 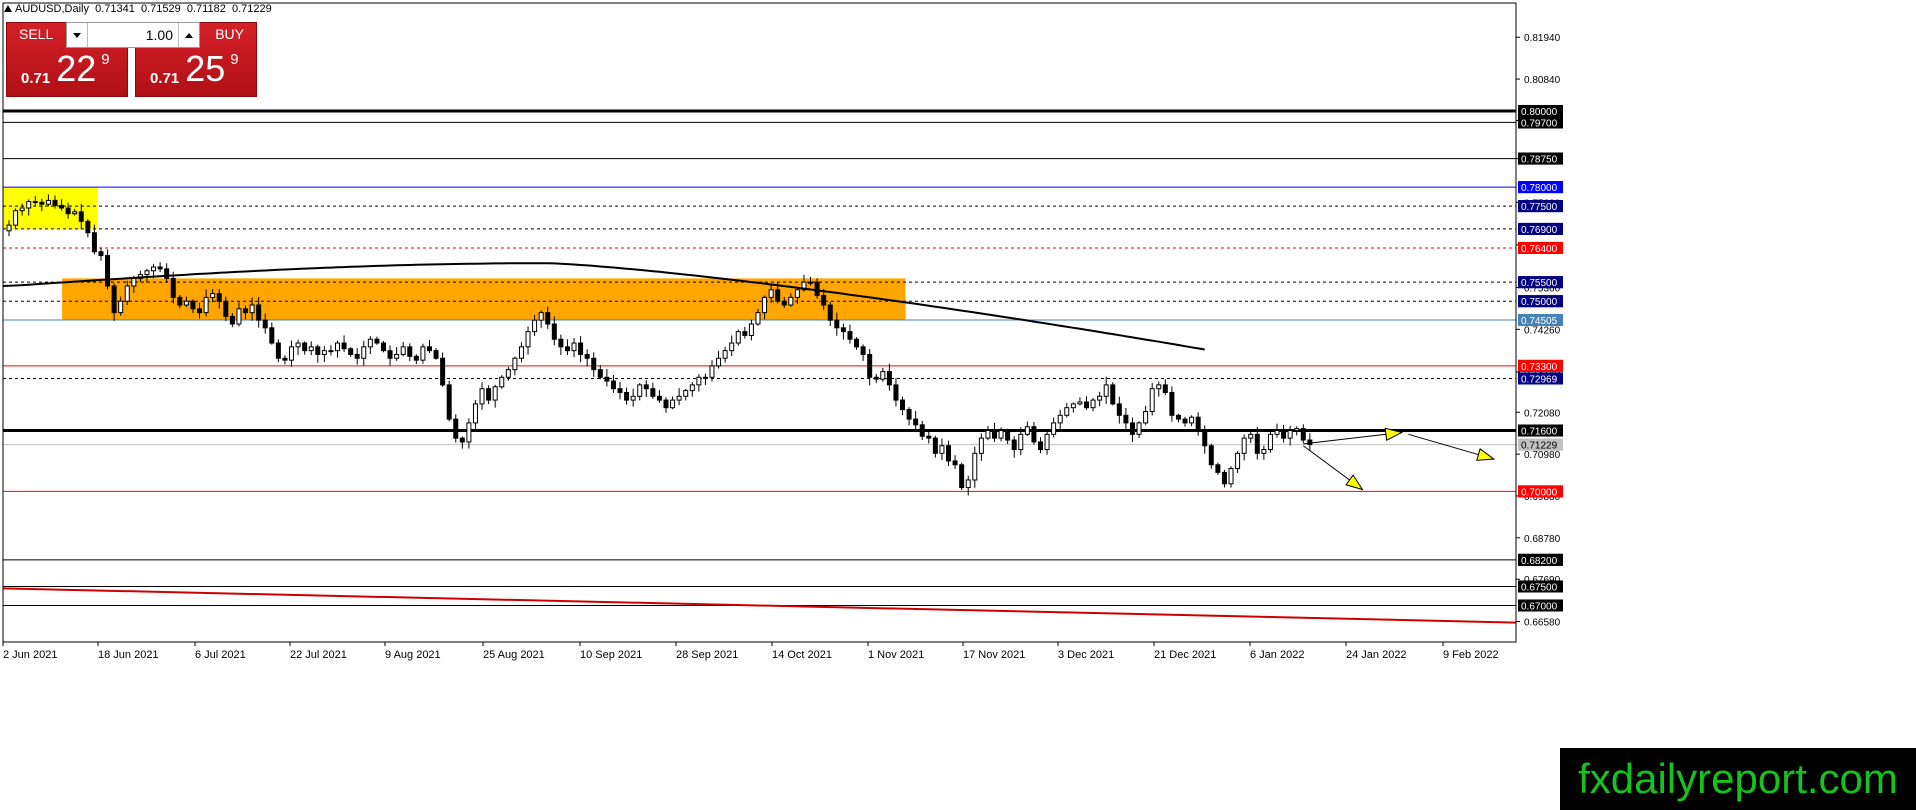 I want to click on lot-increase-button, so click(x=188, y=35).